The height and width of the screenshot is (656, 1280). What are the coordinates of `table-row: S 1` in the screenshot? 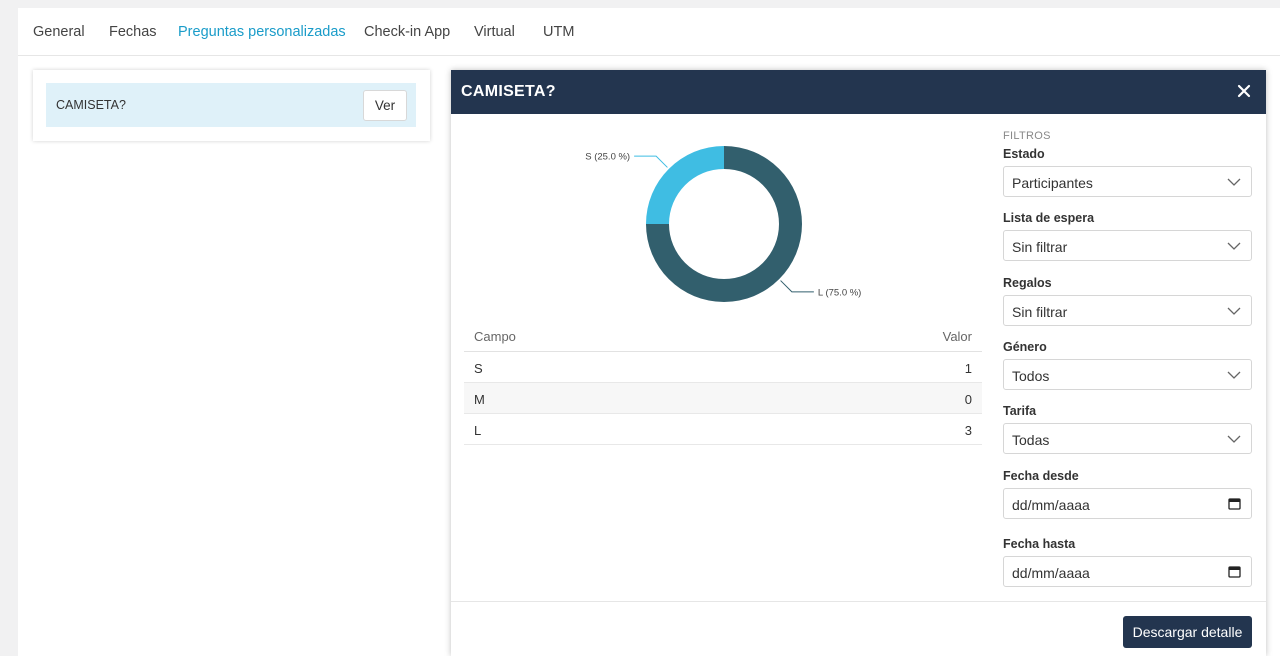 It's located at (723, 367).